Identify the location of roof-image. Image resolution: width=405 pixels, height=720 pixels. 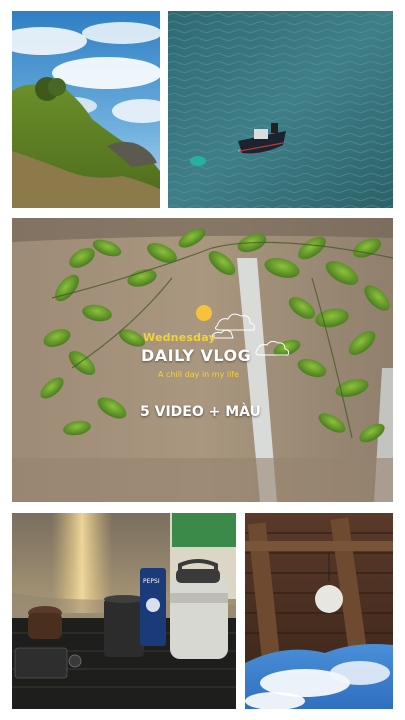
(319, 611).